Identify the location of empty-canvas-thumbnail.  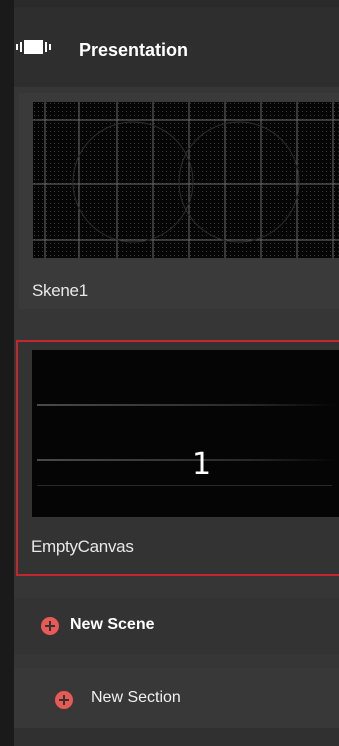
(187, 445).